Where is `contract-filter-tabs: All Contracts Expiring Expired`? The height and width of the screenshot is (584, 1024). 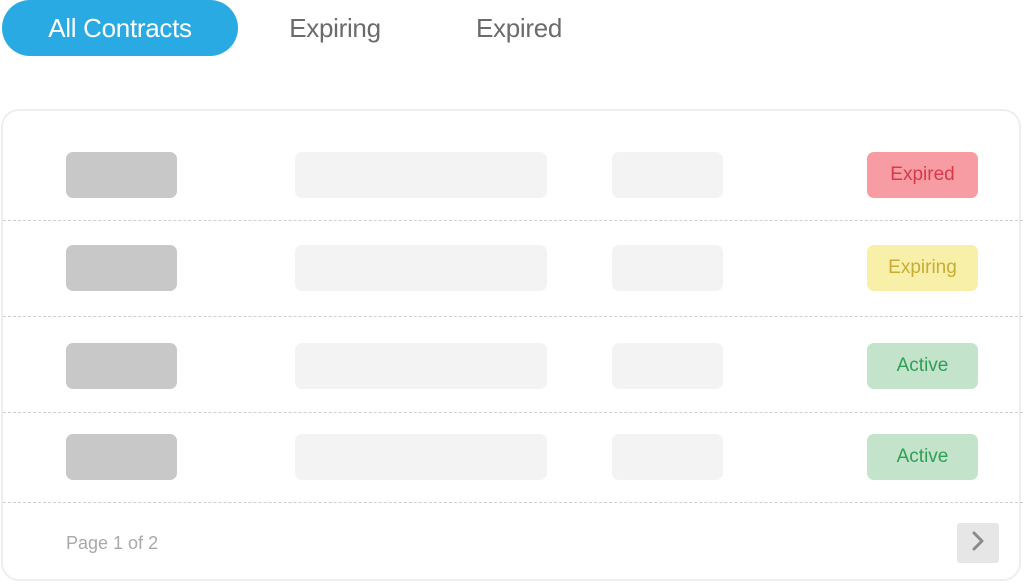
contract-filter-tabs: All Contracts Expiring Expired is located at coordinates (350, 28).